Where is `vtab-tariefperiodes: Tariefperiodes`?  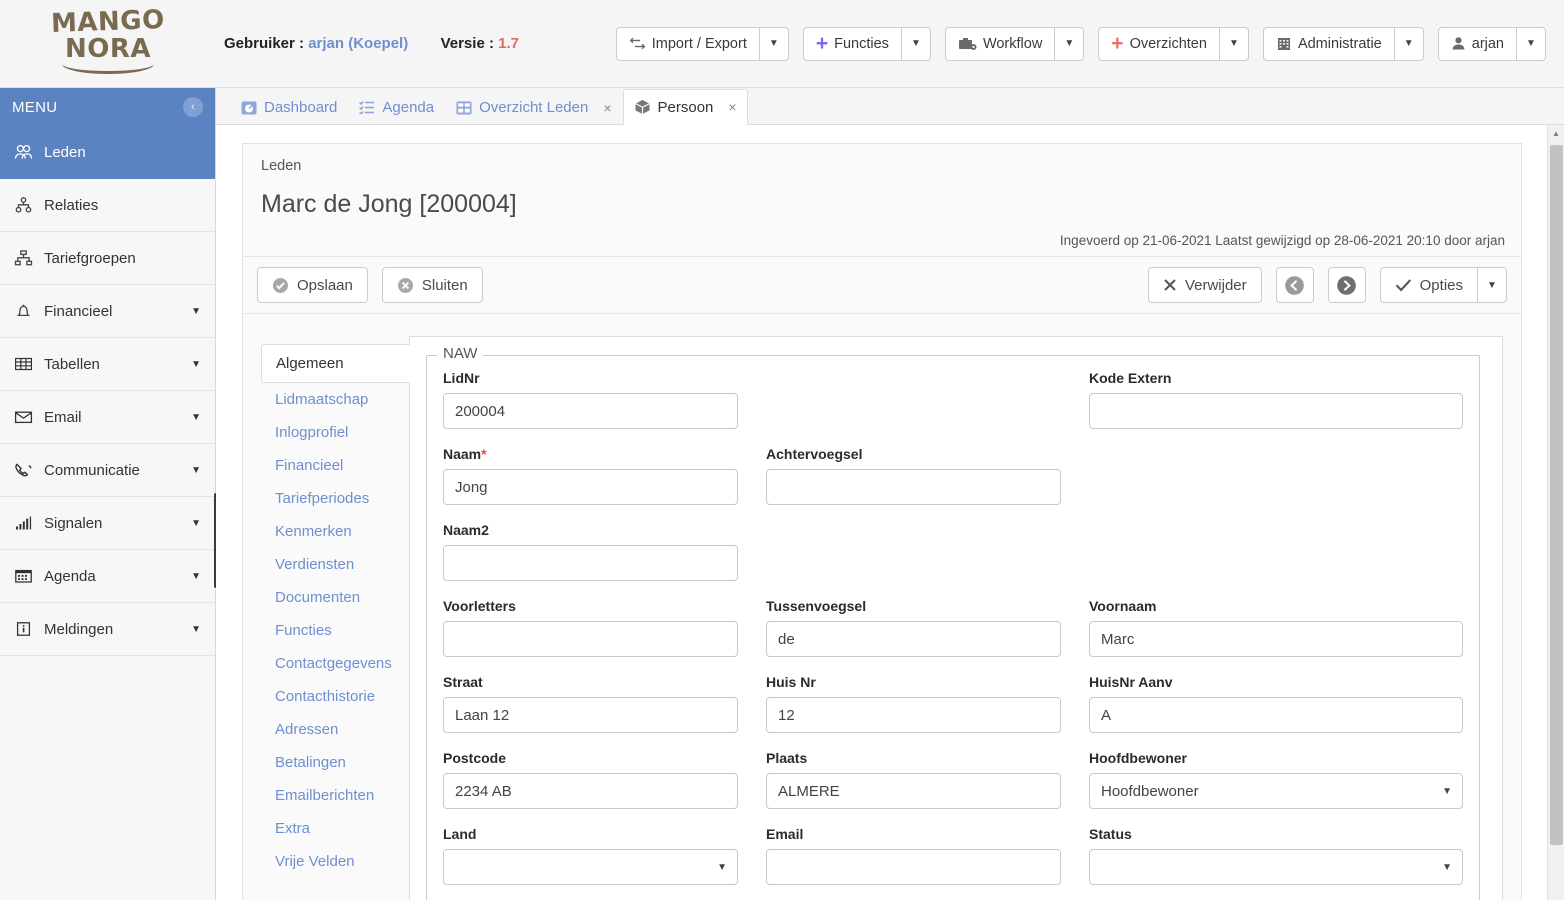
vtab-tariefperiodes: Tariefperiodes is located at coordinates (335, 498).